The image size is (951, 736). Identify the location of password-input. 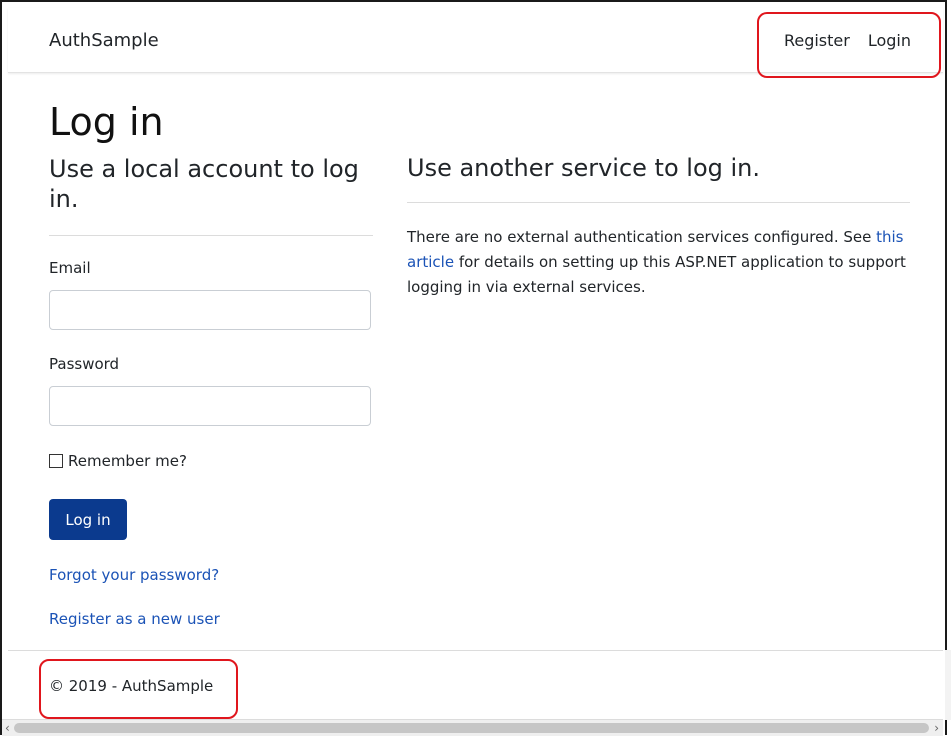
(210, 406).